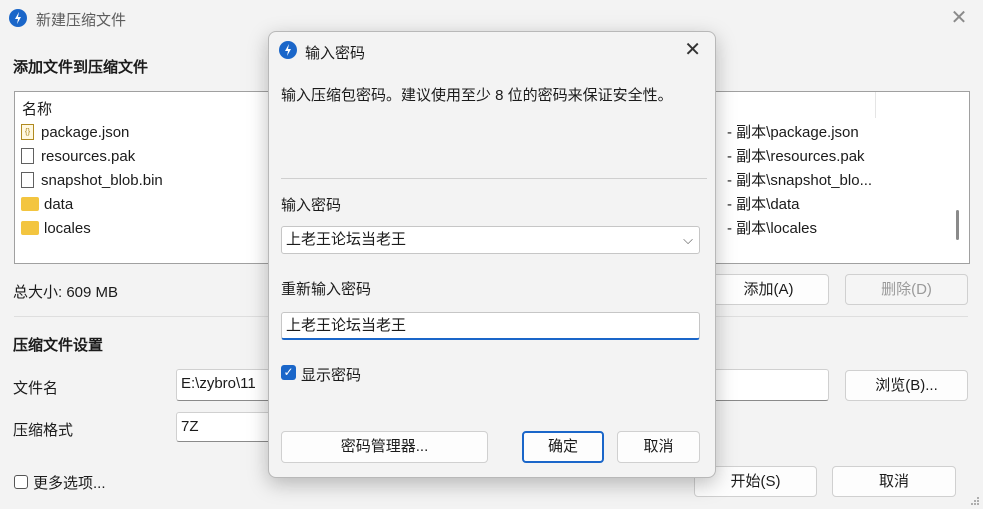  What do you see at coordinates (563, 447) in the screenshot?
I see `ok-button: 确定` at bounding box center [563, 447].